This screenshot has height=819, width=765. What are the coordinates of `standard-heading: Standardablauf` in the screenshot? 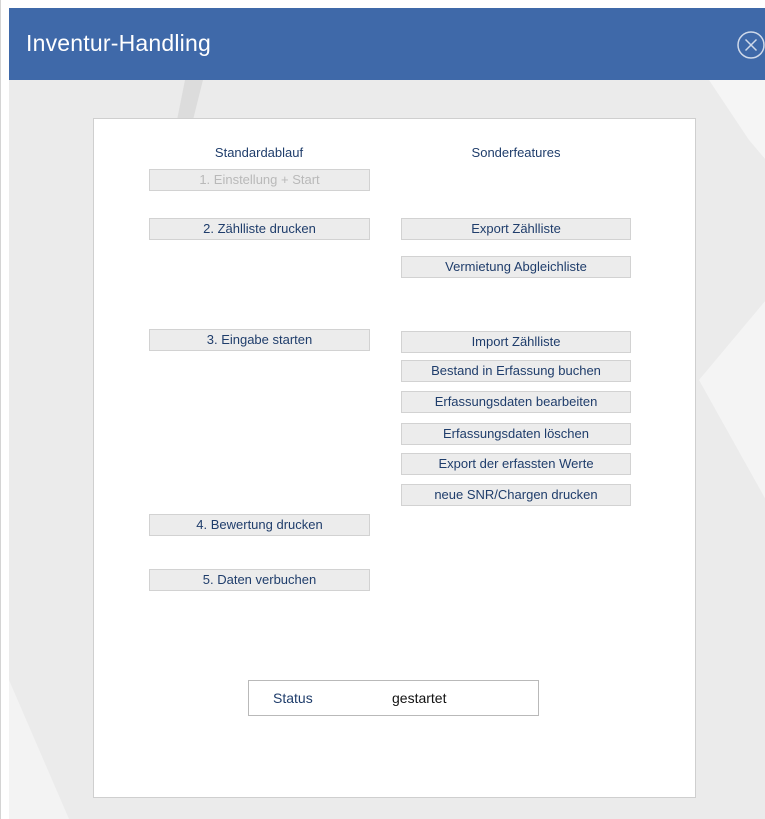 It's located at (259, 152).